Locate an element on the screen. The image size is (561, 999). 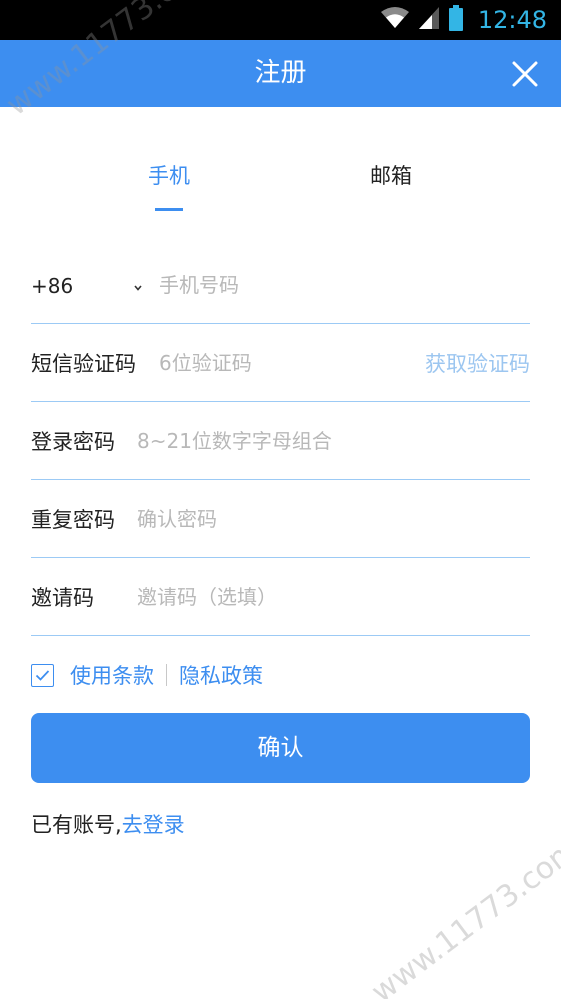
terms-of-use-link: 使用条款 is located at coordinates (112, 675).